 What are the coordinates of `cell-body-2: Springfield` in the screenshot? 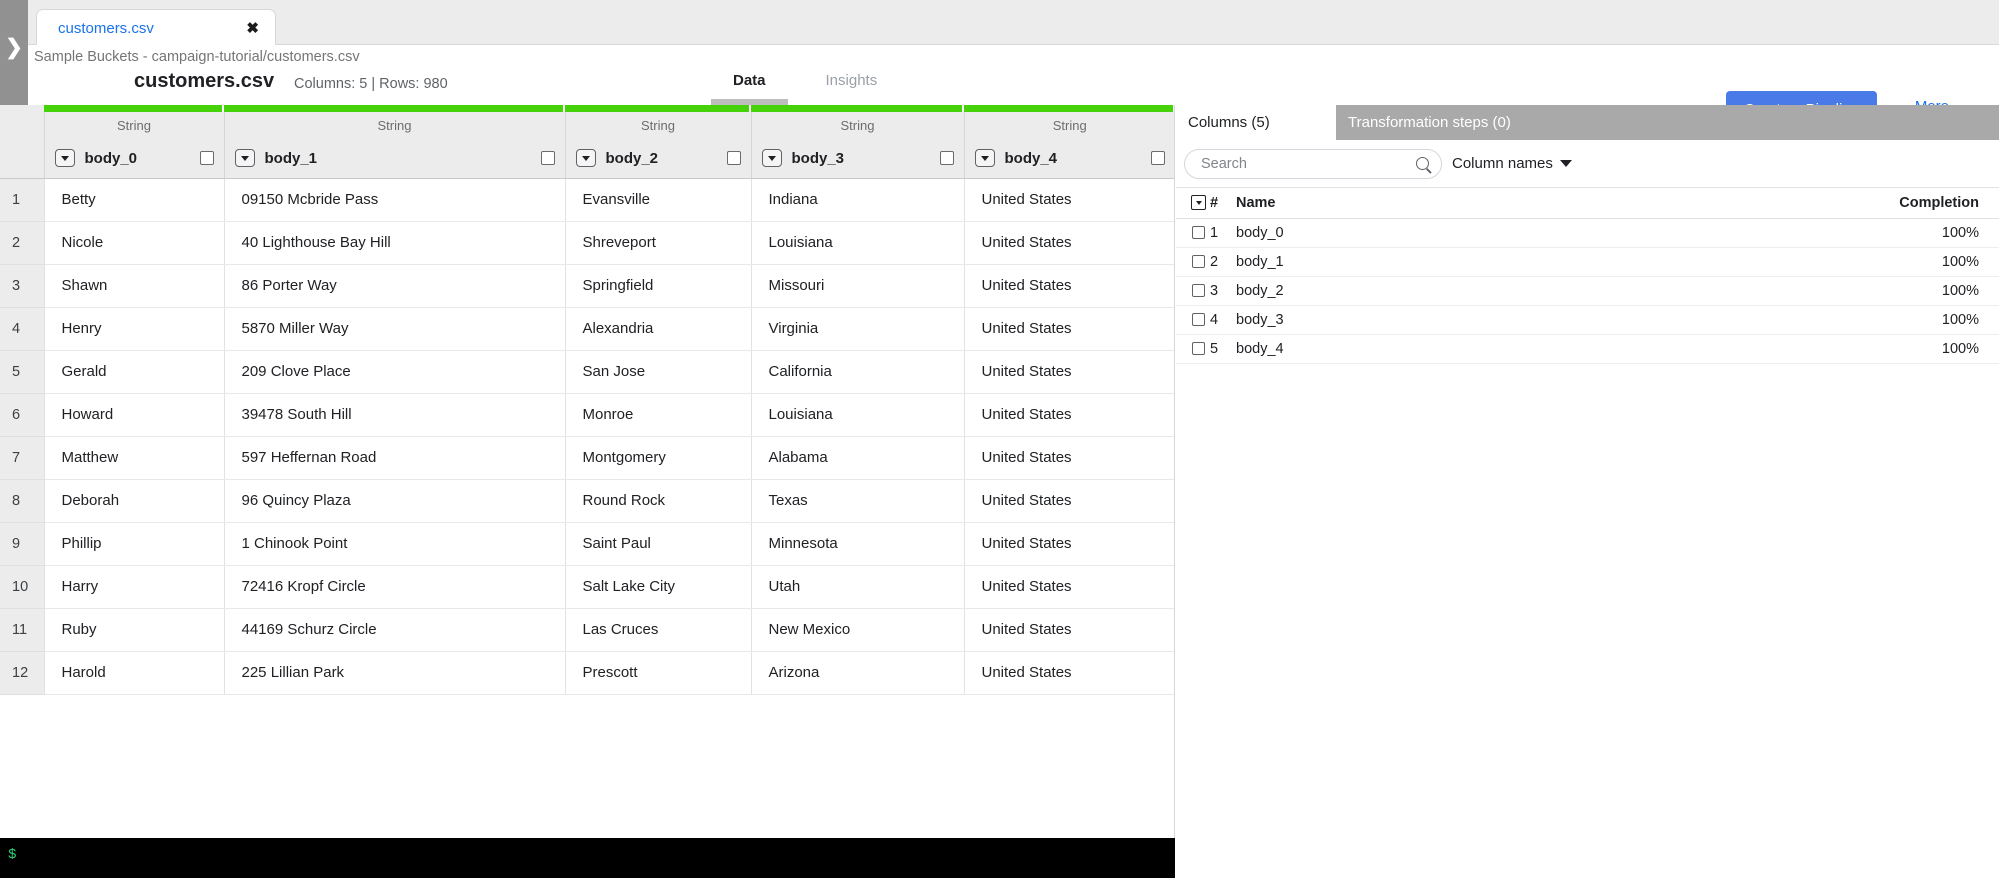 It's located at (657, 286).